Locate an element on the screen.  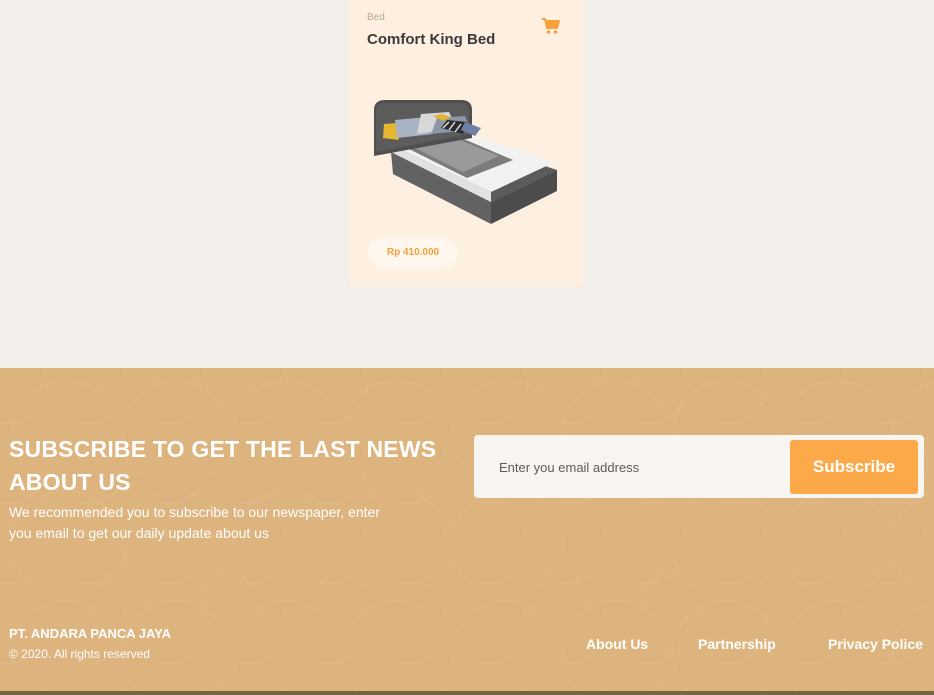
product-card: Bed Comfort King Bed Rp 410.000 is located at coordinates (466, 143).